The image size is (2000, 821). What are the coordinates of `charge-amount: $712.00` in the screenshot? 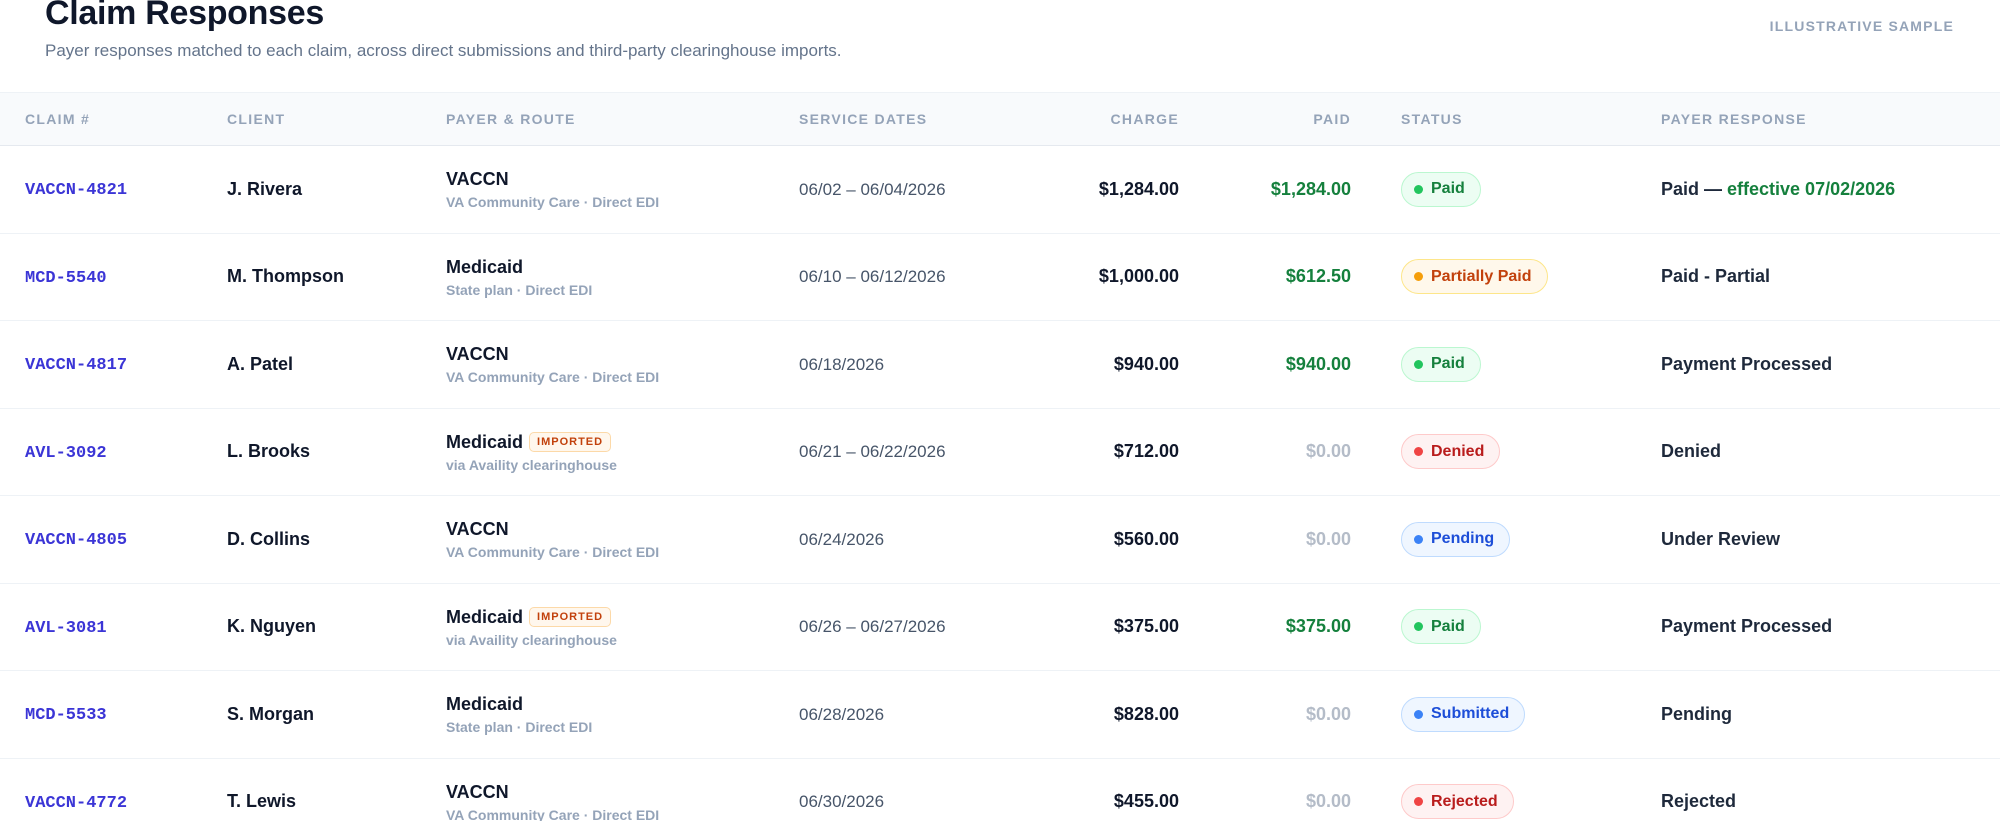 It's located at (1146, 451).